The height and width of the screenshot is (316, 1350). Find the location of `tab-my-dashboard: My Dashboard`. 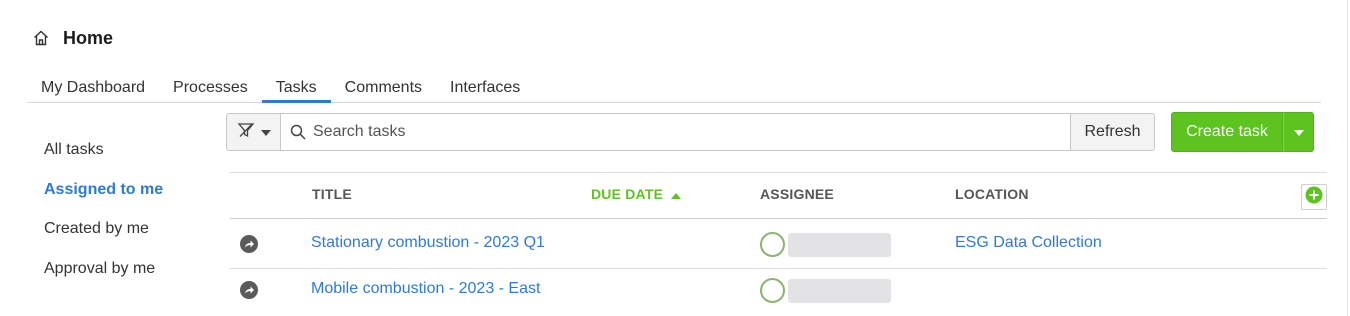

tab-my-dashboard: My Dashboard is located at coordinates (93, 88).